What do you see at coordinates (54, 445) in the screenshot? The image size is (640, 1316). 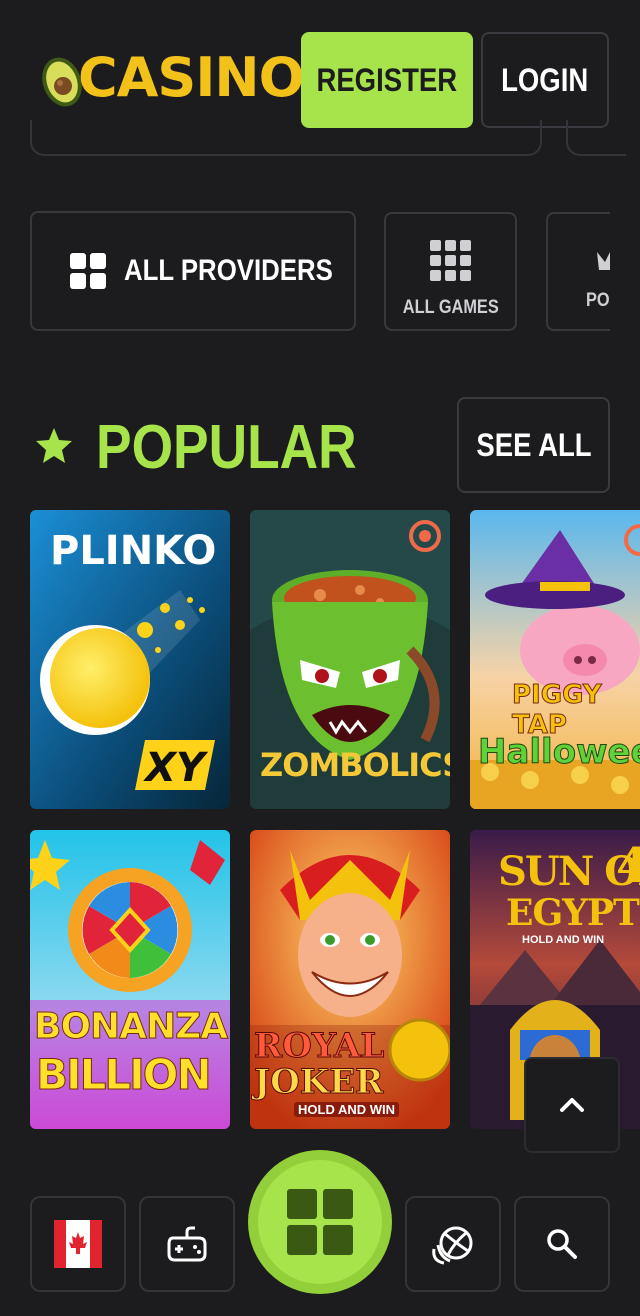 I see `star-icon` at bounding box center [54, 445].